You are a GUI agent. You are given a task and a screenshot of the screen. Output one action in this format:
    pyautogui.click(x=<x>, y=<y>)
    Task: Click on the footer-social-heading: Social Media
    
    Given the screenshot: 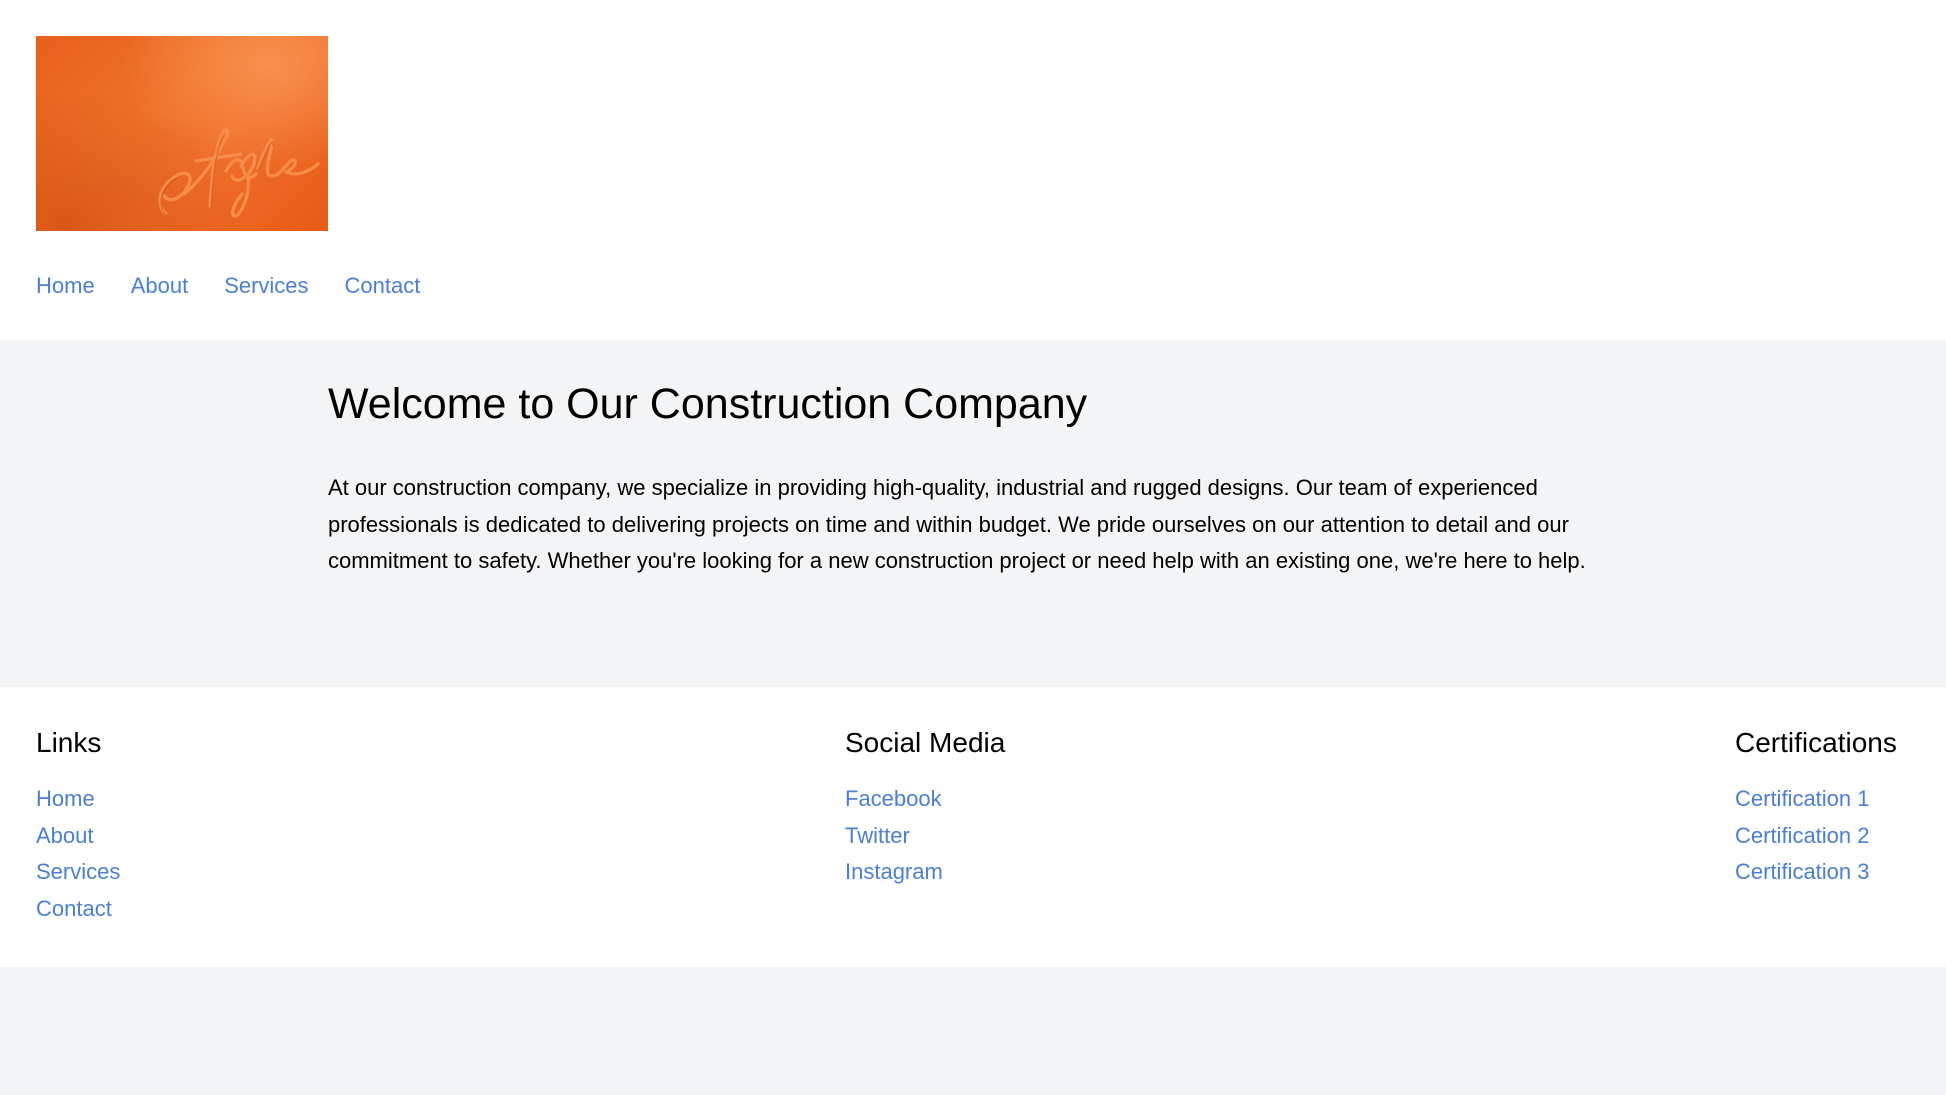 What is the action you would take?
    pyautogui.click(x=925, y=742)
    